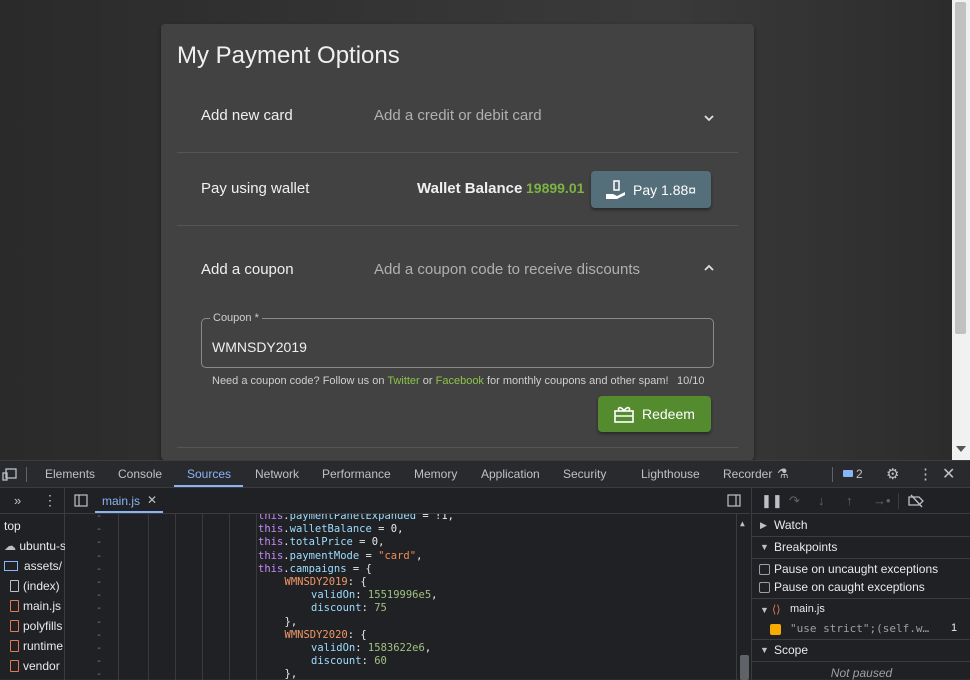 This screenshot has width=970, height=680. Describe the element at coordinates (34, 566) in the screenshot. I see `nav-item-assets: assets/` at that location.